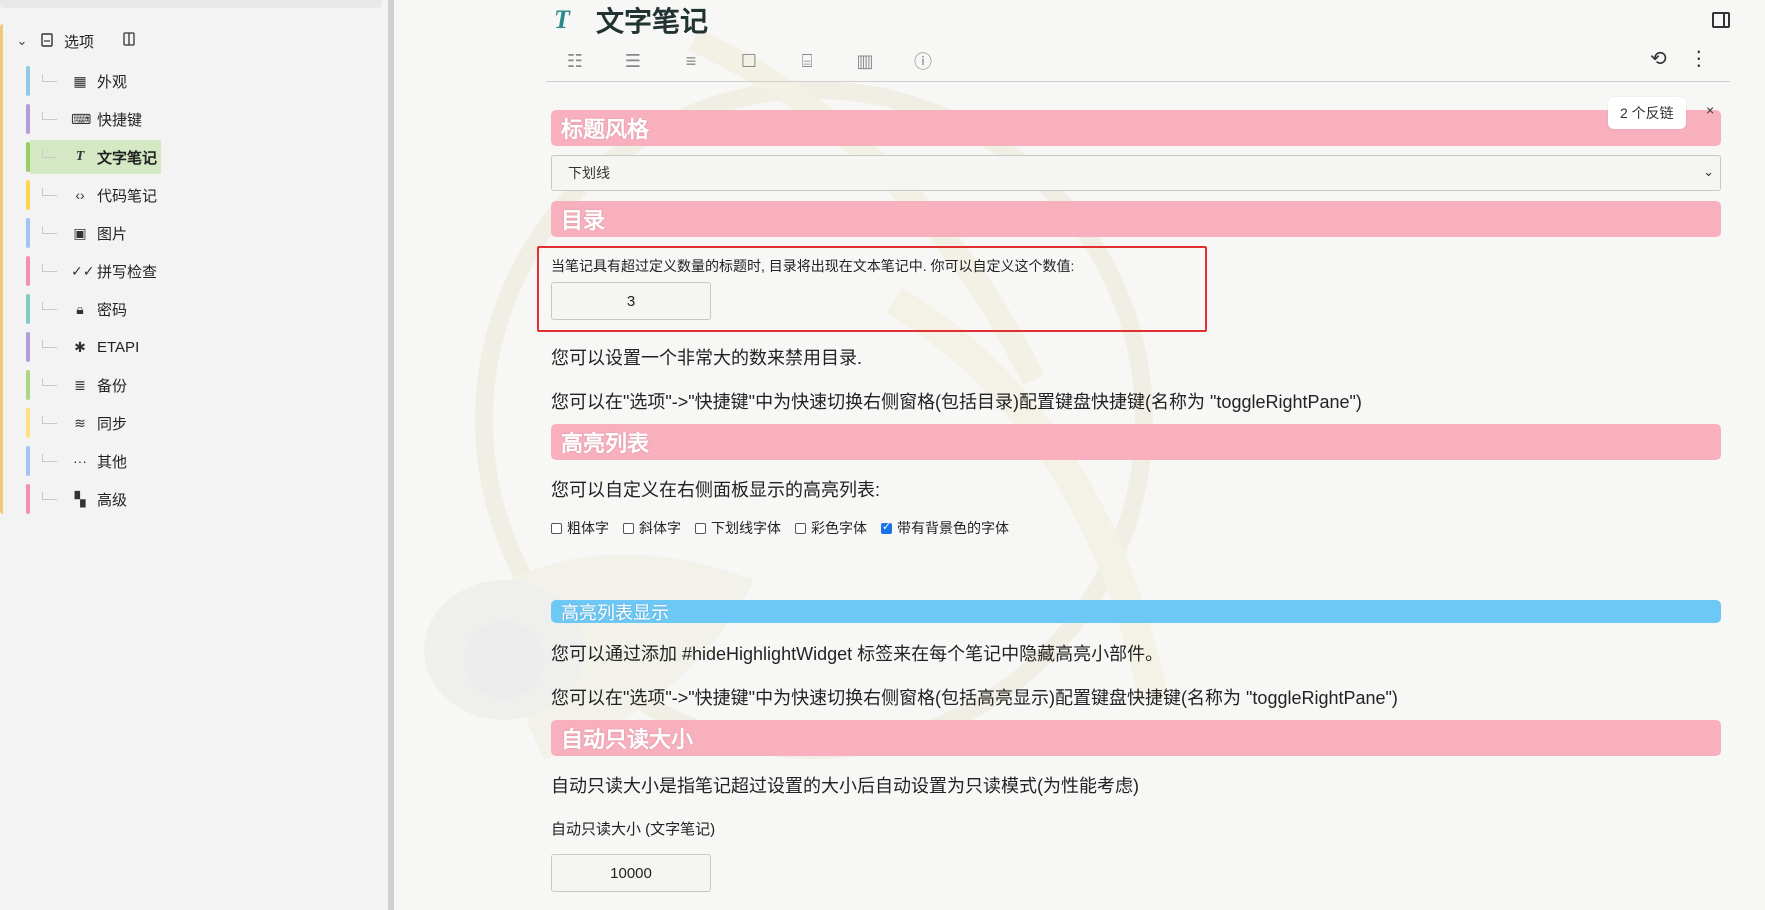  What do you see at coordinates (4, 269) in the screenshot?
I see `tree-root-bar` at bounding box center [4, 269].